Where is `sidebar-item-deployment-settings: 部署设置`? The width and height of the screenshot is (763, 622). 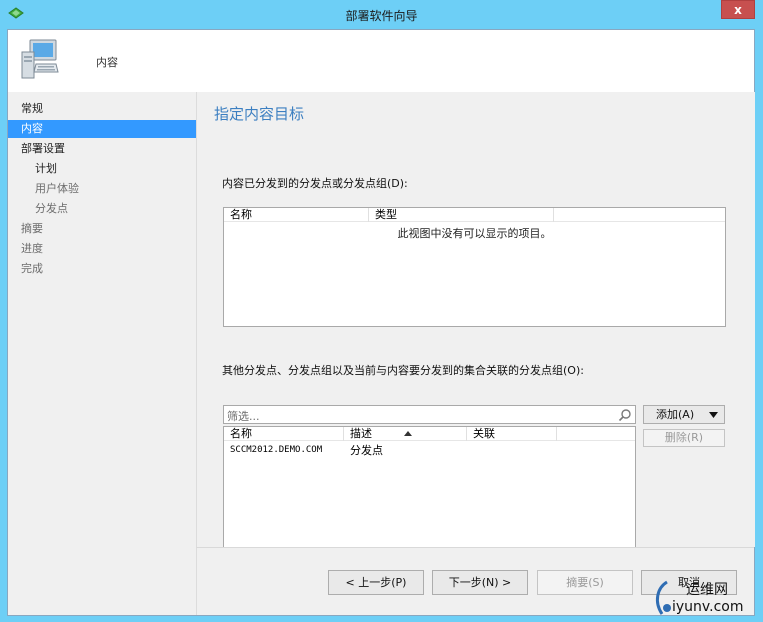
sidebar-item-deployment-settings: 部署设置 is located at coordinates (36, 149).